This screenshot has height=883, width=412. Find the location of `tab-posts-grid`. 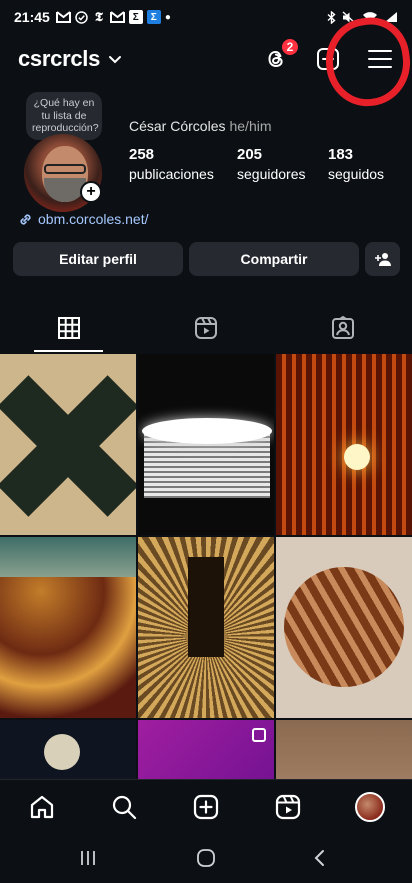

tab-posts-grid is located at coordinates (68, 328).